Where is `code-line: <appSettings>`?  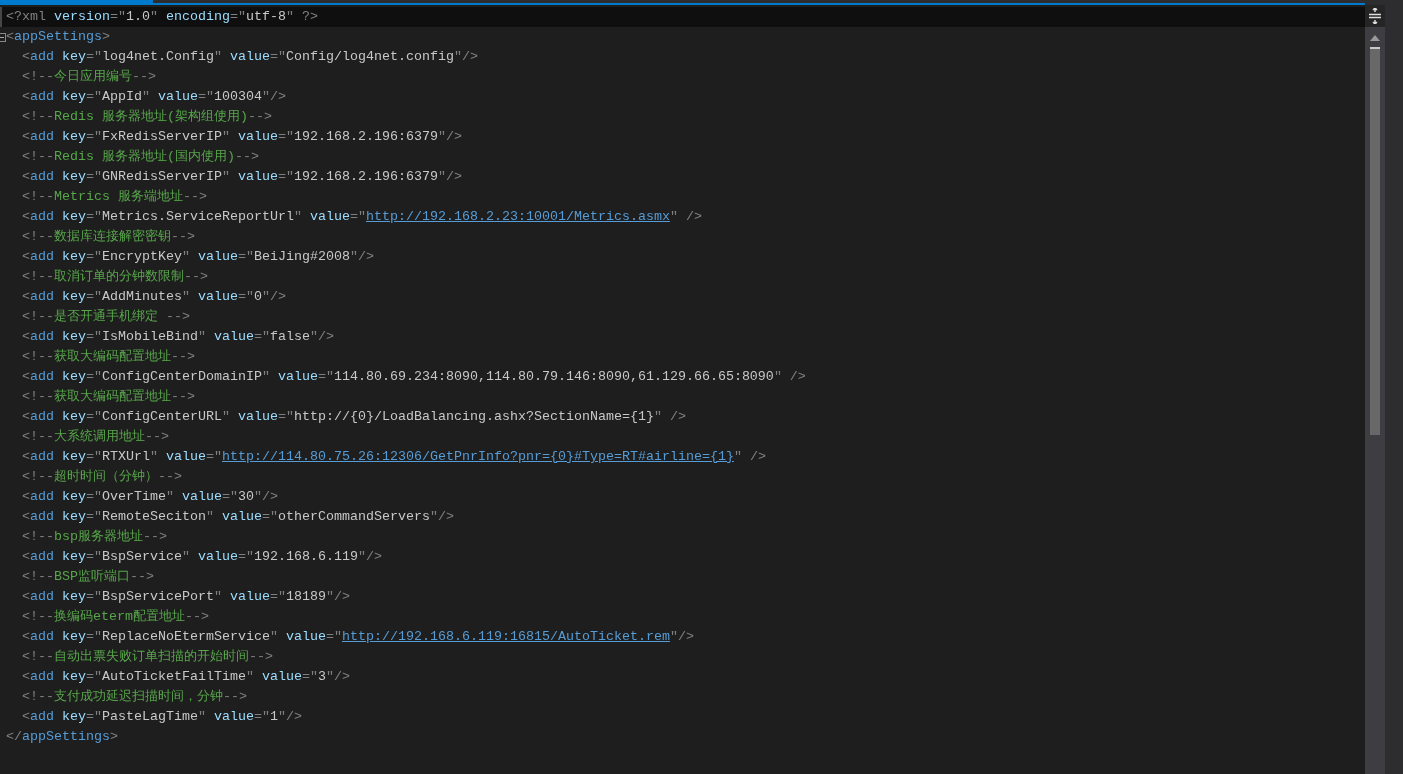
code-line: <appSettings> is located at coordinates (58, 37).